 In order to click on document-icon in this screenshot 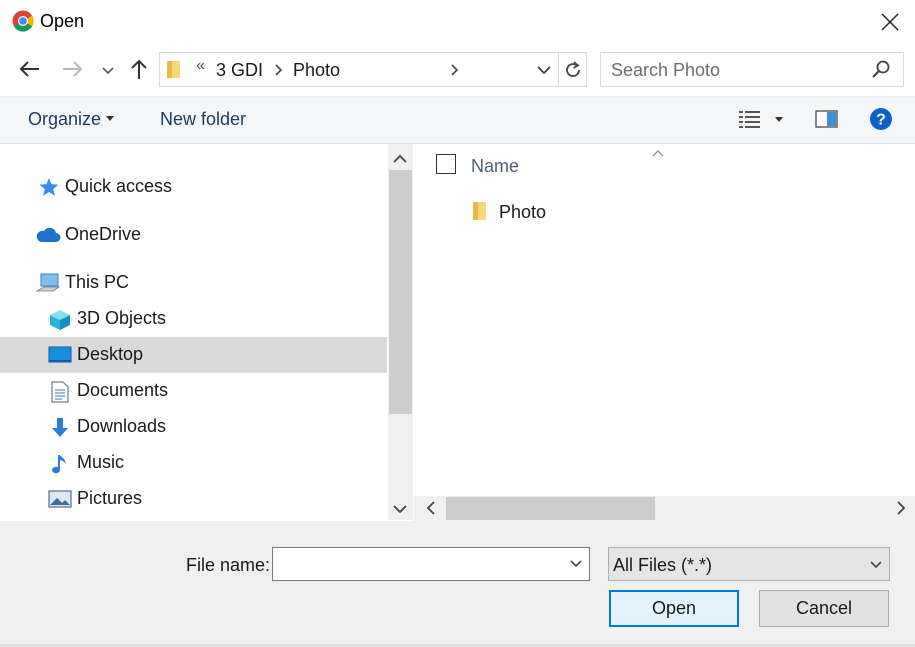, I will do `click(60, 394)`.